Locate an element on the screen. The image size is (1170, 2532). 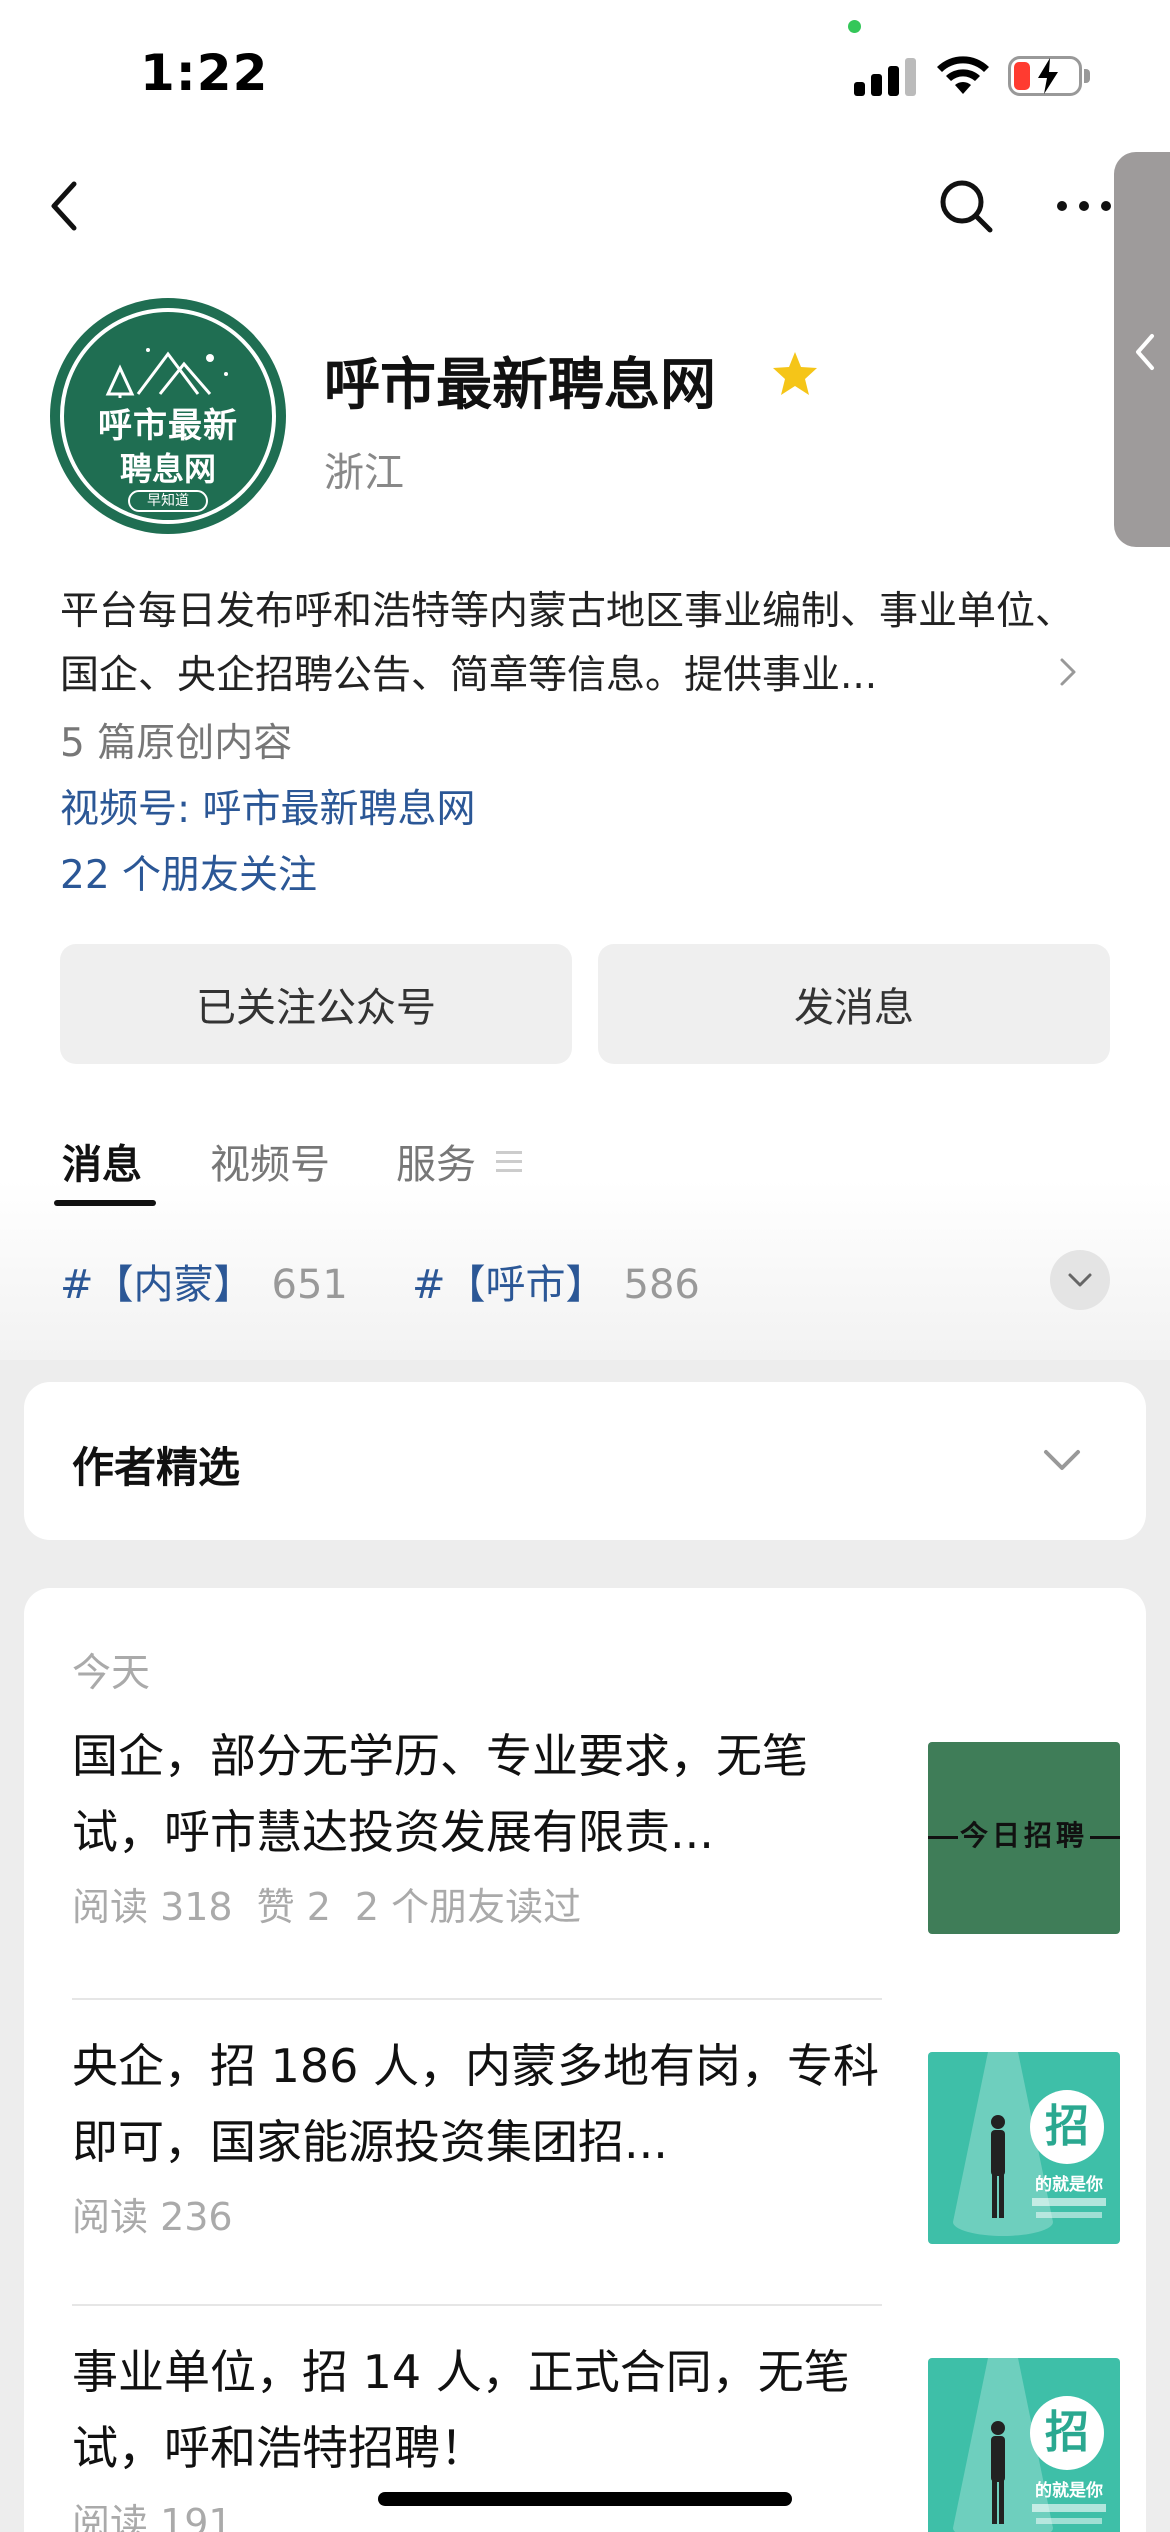
status-time: 1:22 is located at coordinates (204, 73).